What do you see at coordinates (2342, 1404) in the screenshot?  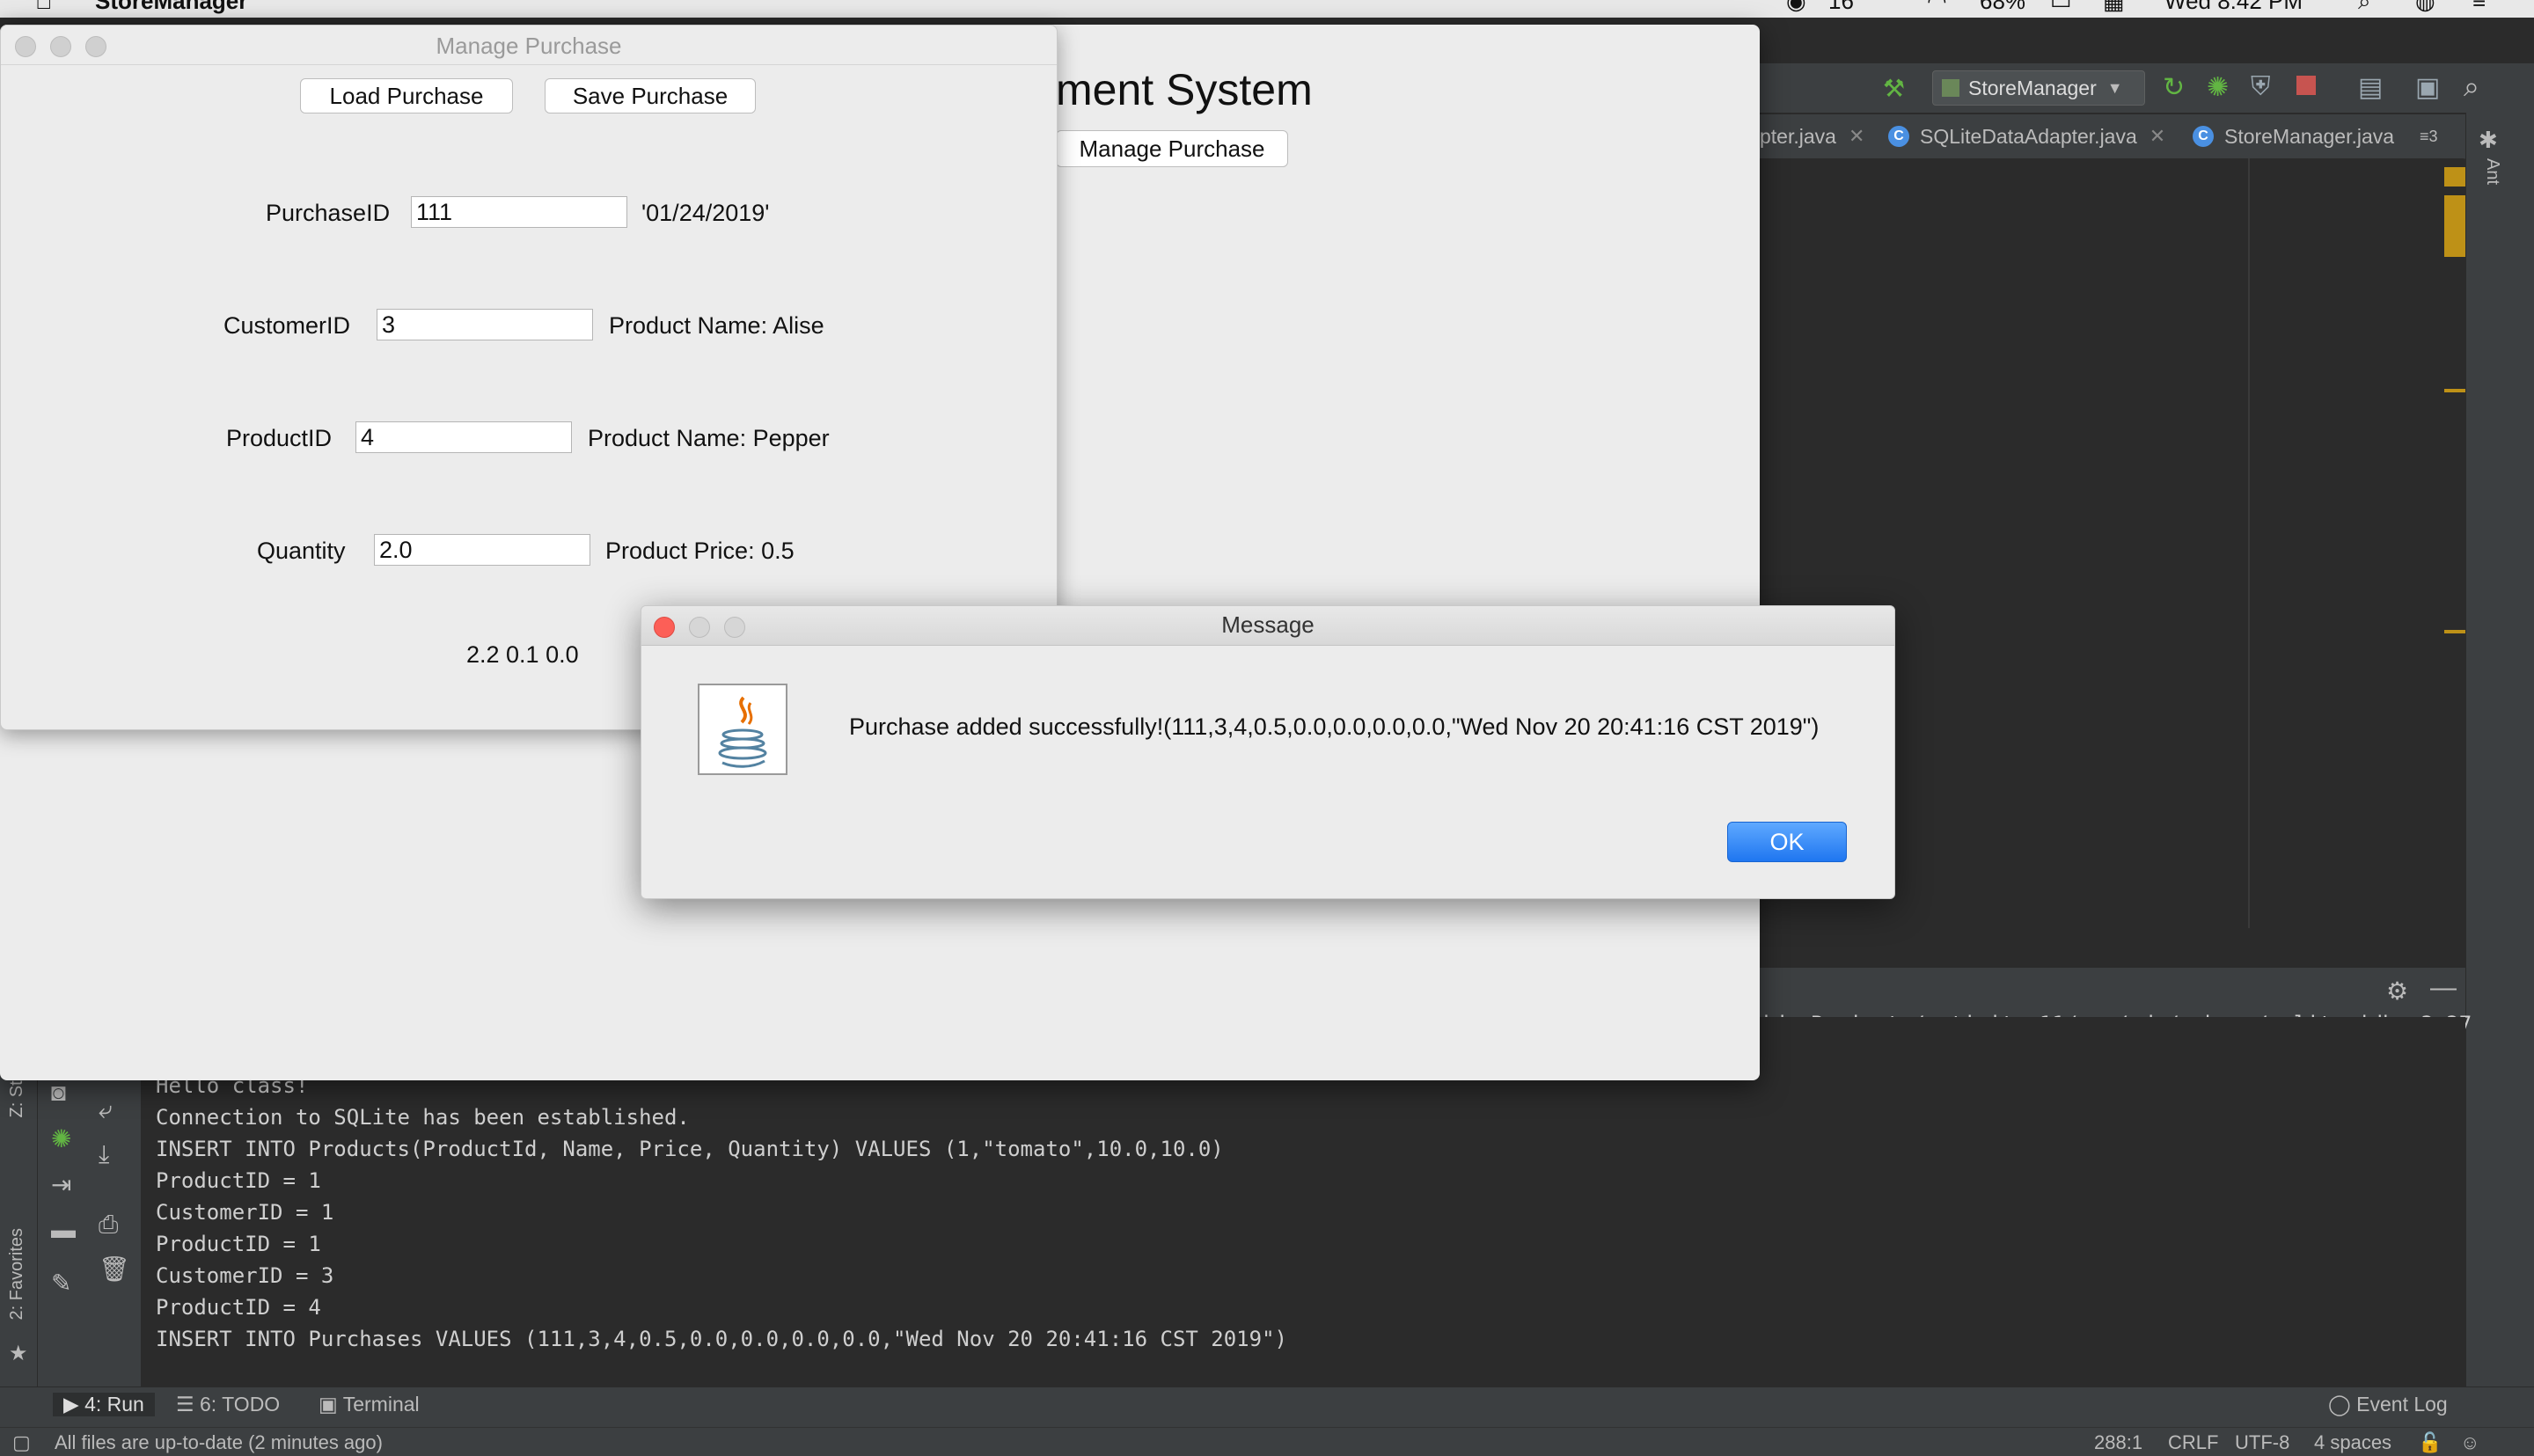 I see `speech-bubble-icon: ◯` at bounding box center [2342, 1404].